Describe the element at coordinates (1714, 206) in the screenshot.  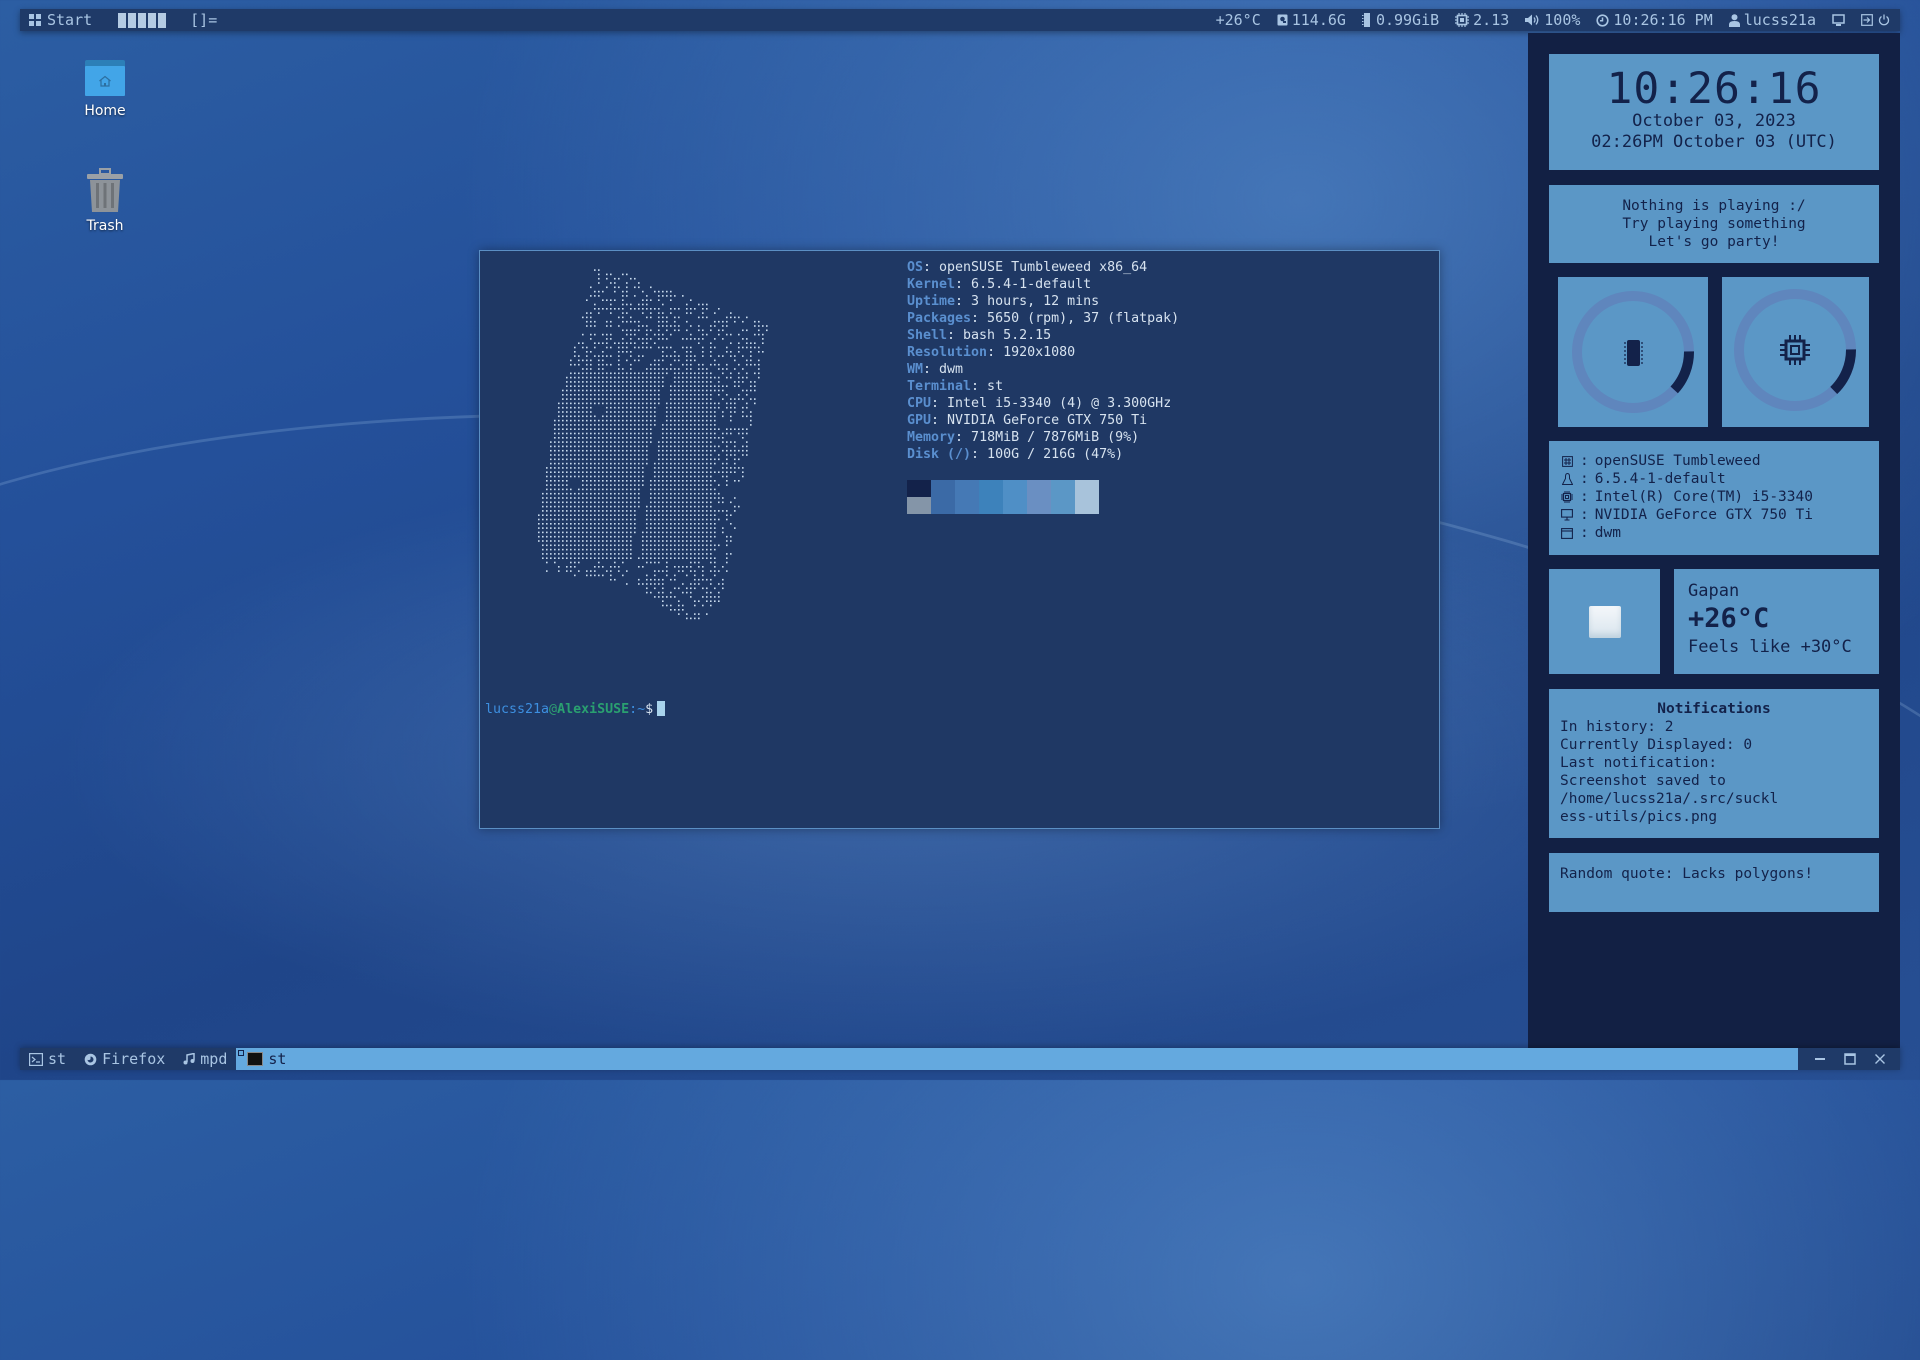
I see `music-line: Nothing is playing :/` at that location.